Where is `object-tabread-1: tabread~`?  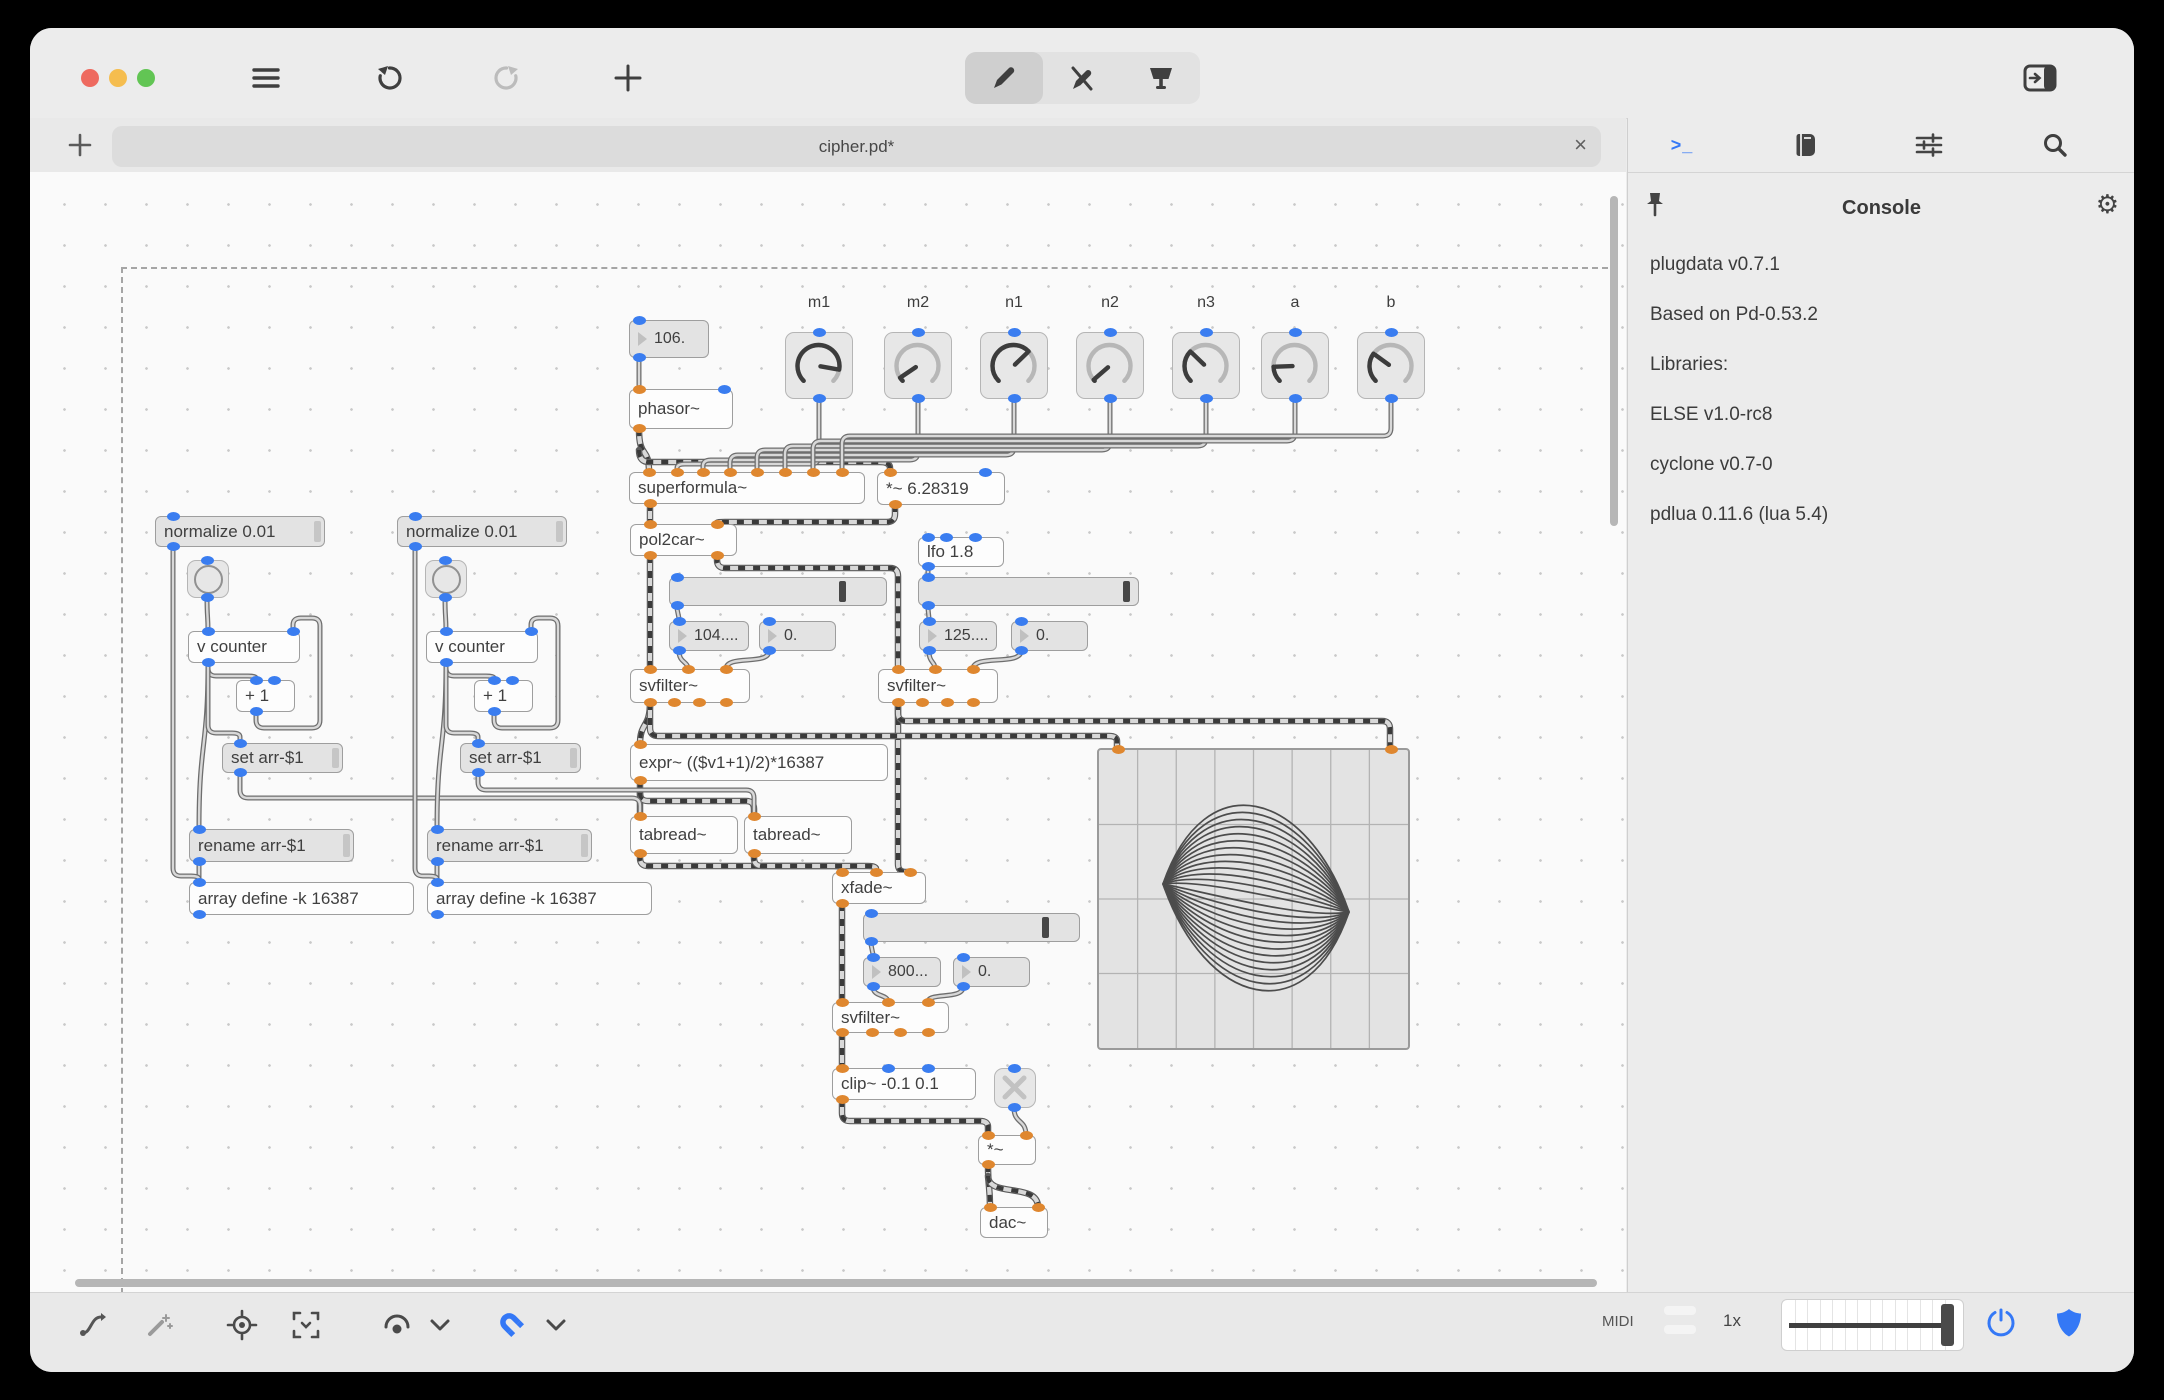 object-tabread-1: tabread~ is located at coordinates (684, 835).